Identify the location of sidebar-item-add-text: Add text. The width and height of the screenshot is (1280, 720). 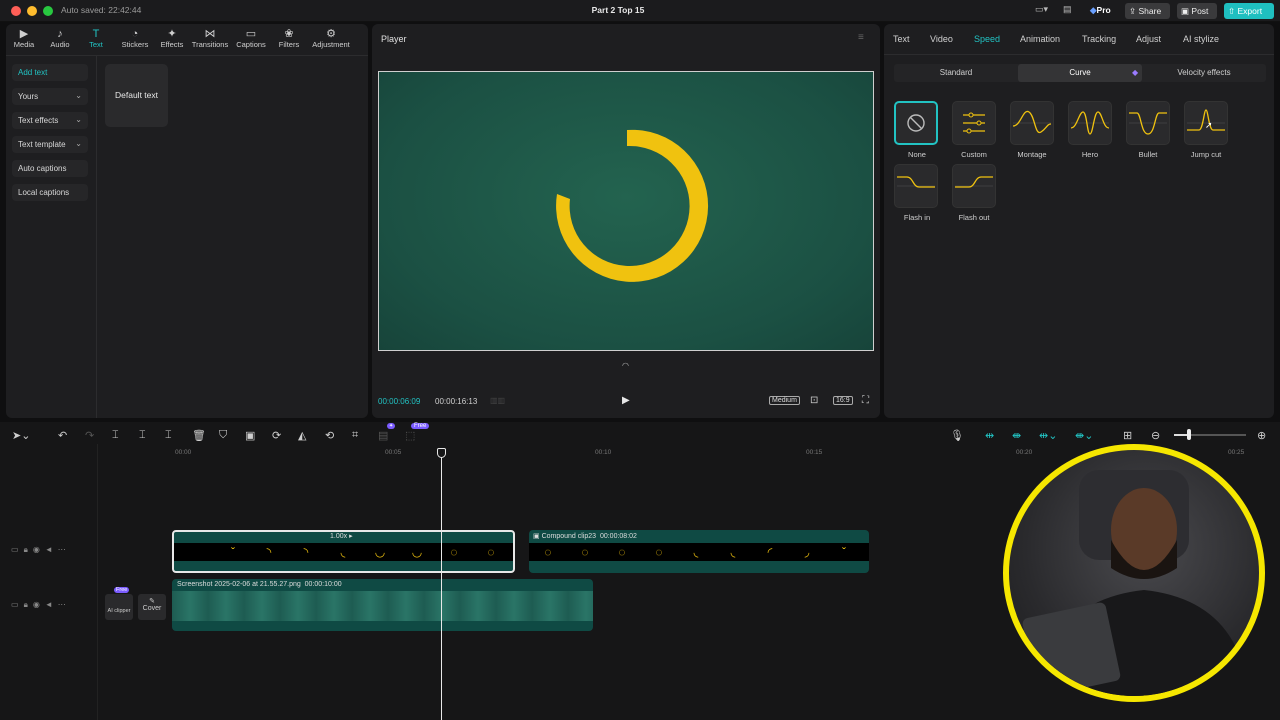
(50, 72).